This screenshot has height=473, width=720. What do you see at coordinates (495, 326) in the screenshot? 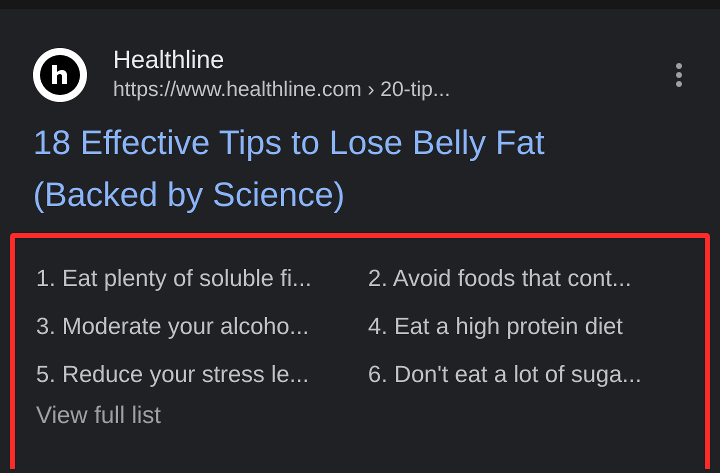
I see `list-item: 4. Eat a high protein diet` at bounding box center [495, 326].